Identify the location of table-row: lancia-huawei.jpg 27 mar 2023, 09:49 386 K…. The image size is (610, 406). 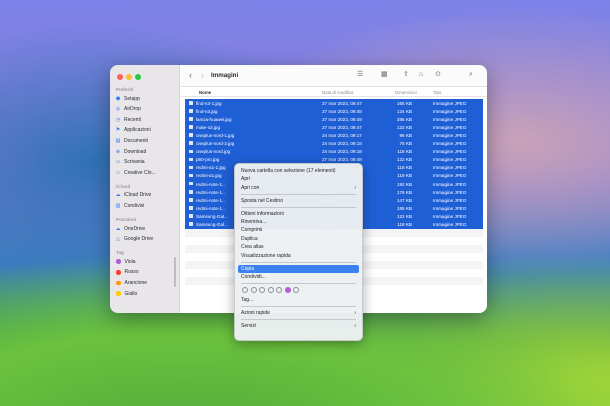
(334, 119).